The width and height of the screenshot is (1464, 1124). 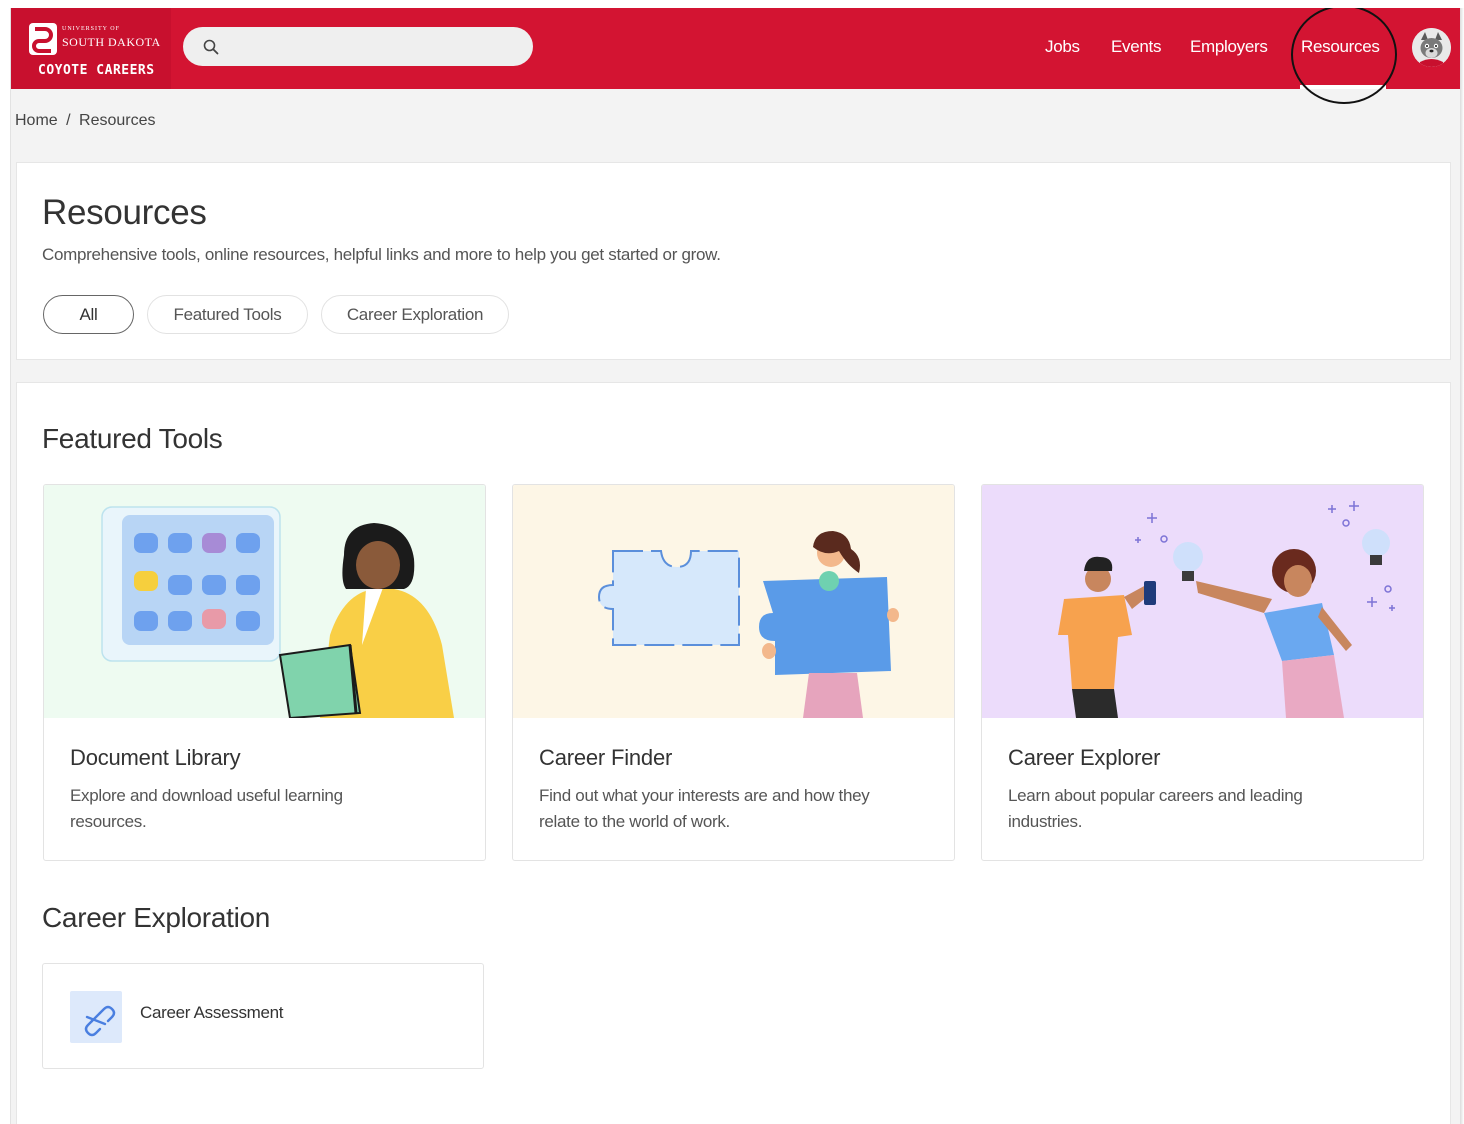 I want to click on highlight-circle-annotation, so click(x=1344, y=56).